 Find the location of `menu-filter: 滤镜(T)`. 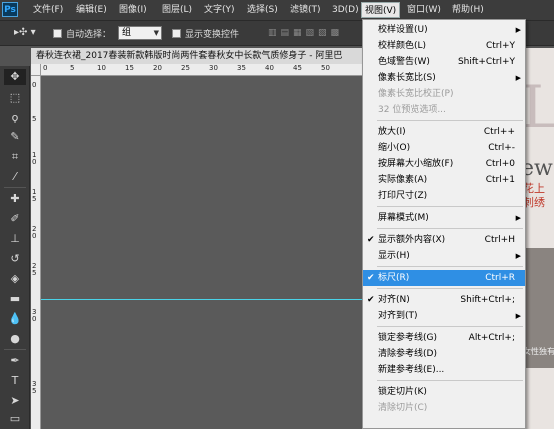

menu-filter: 滤镜(T) is located at coordinates (305, 10).